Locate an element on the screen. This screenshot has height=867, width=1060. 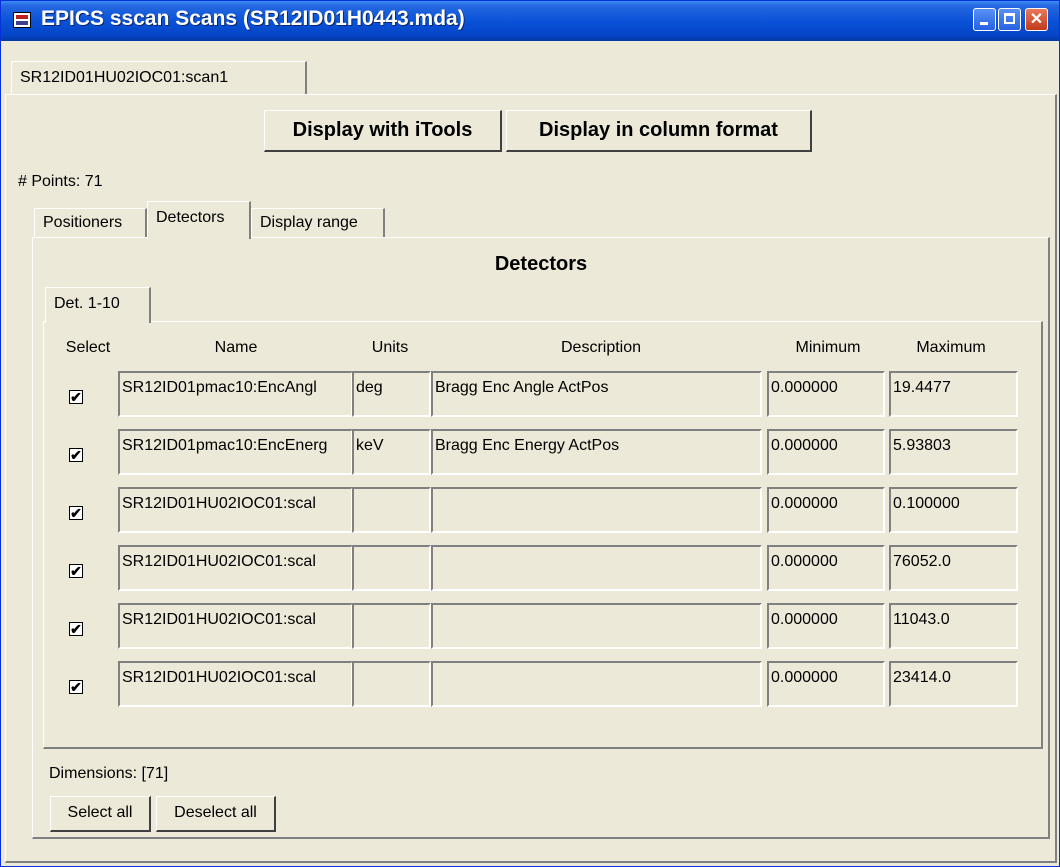
app-icon is located at coordinates (22, 20).